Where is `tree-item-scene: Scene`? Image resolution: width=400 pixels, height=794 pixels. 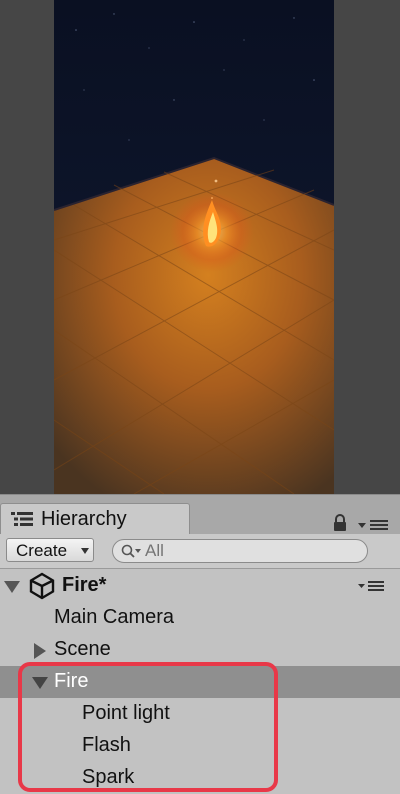 tree-item-scene: Scene is located at coordinates (200, 650).